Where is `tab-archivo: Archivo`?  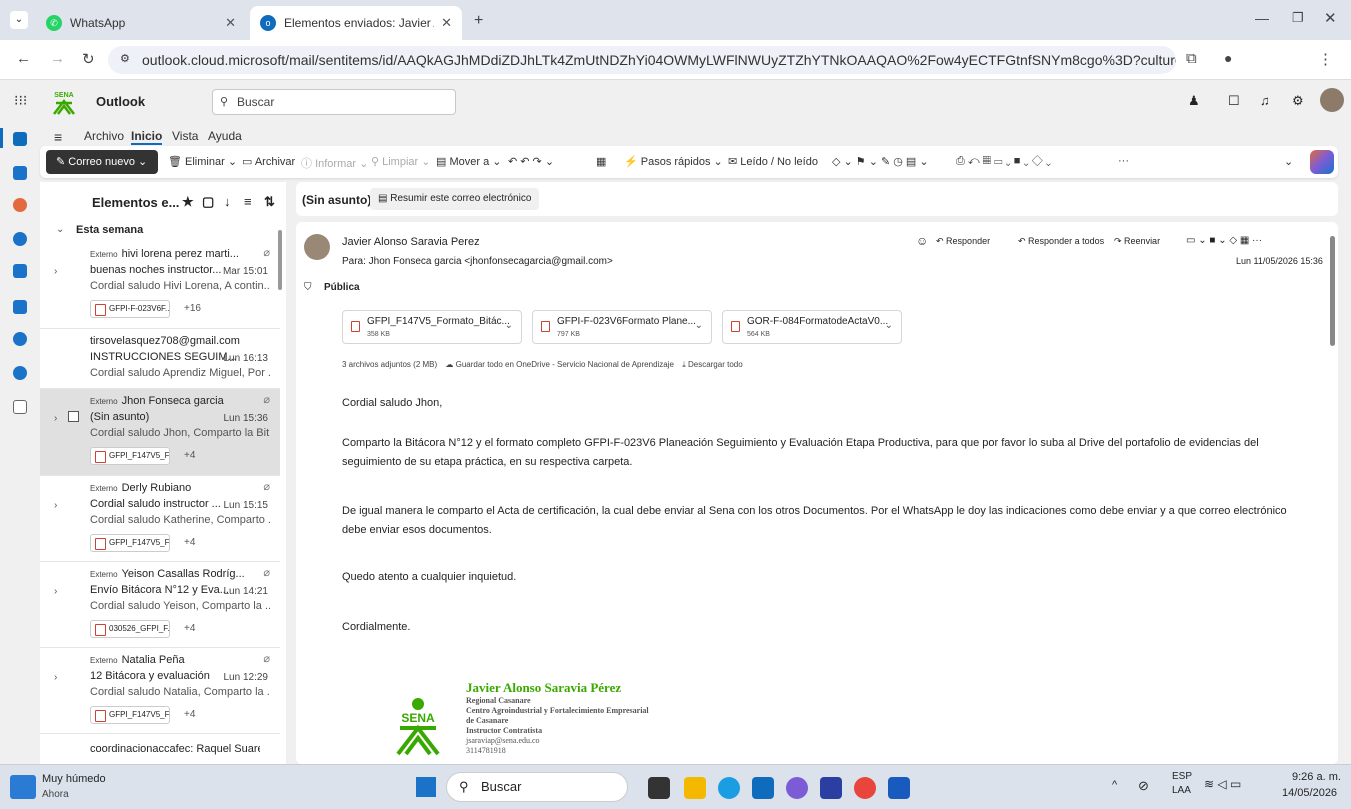 tab-archivo: Archivo is located at coordinates (104, 136).